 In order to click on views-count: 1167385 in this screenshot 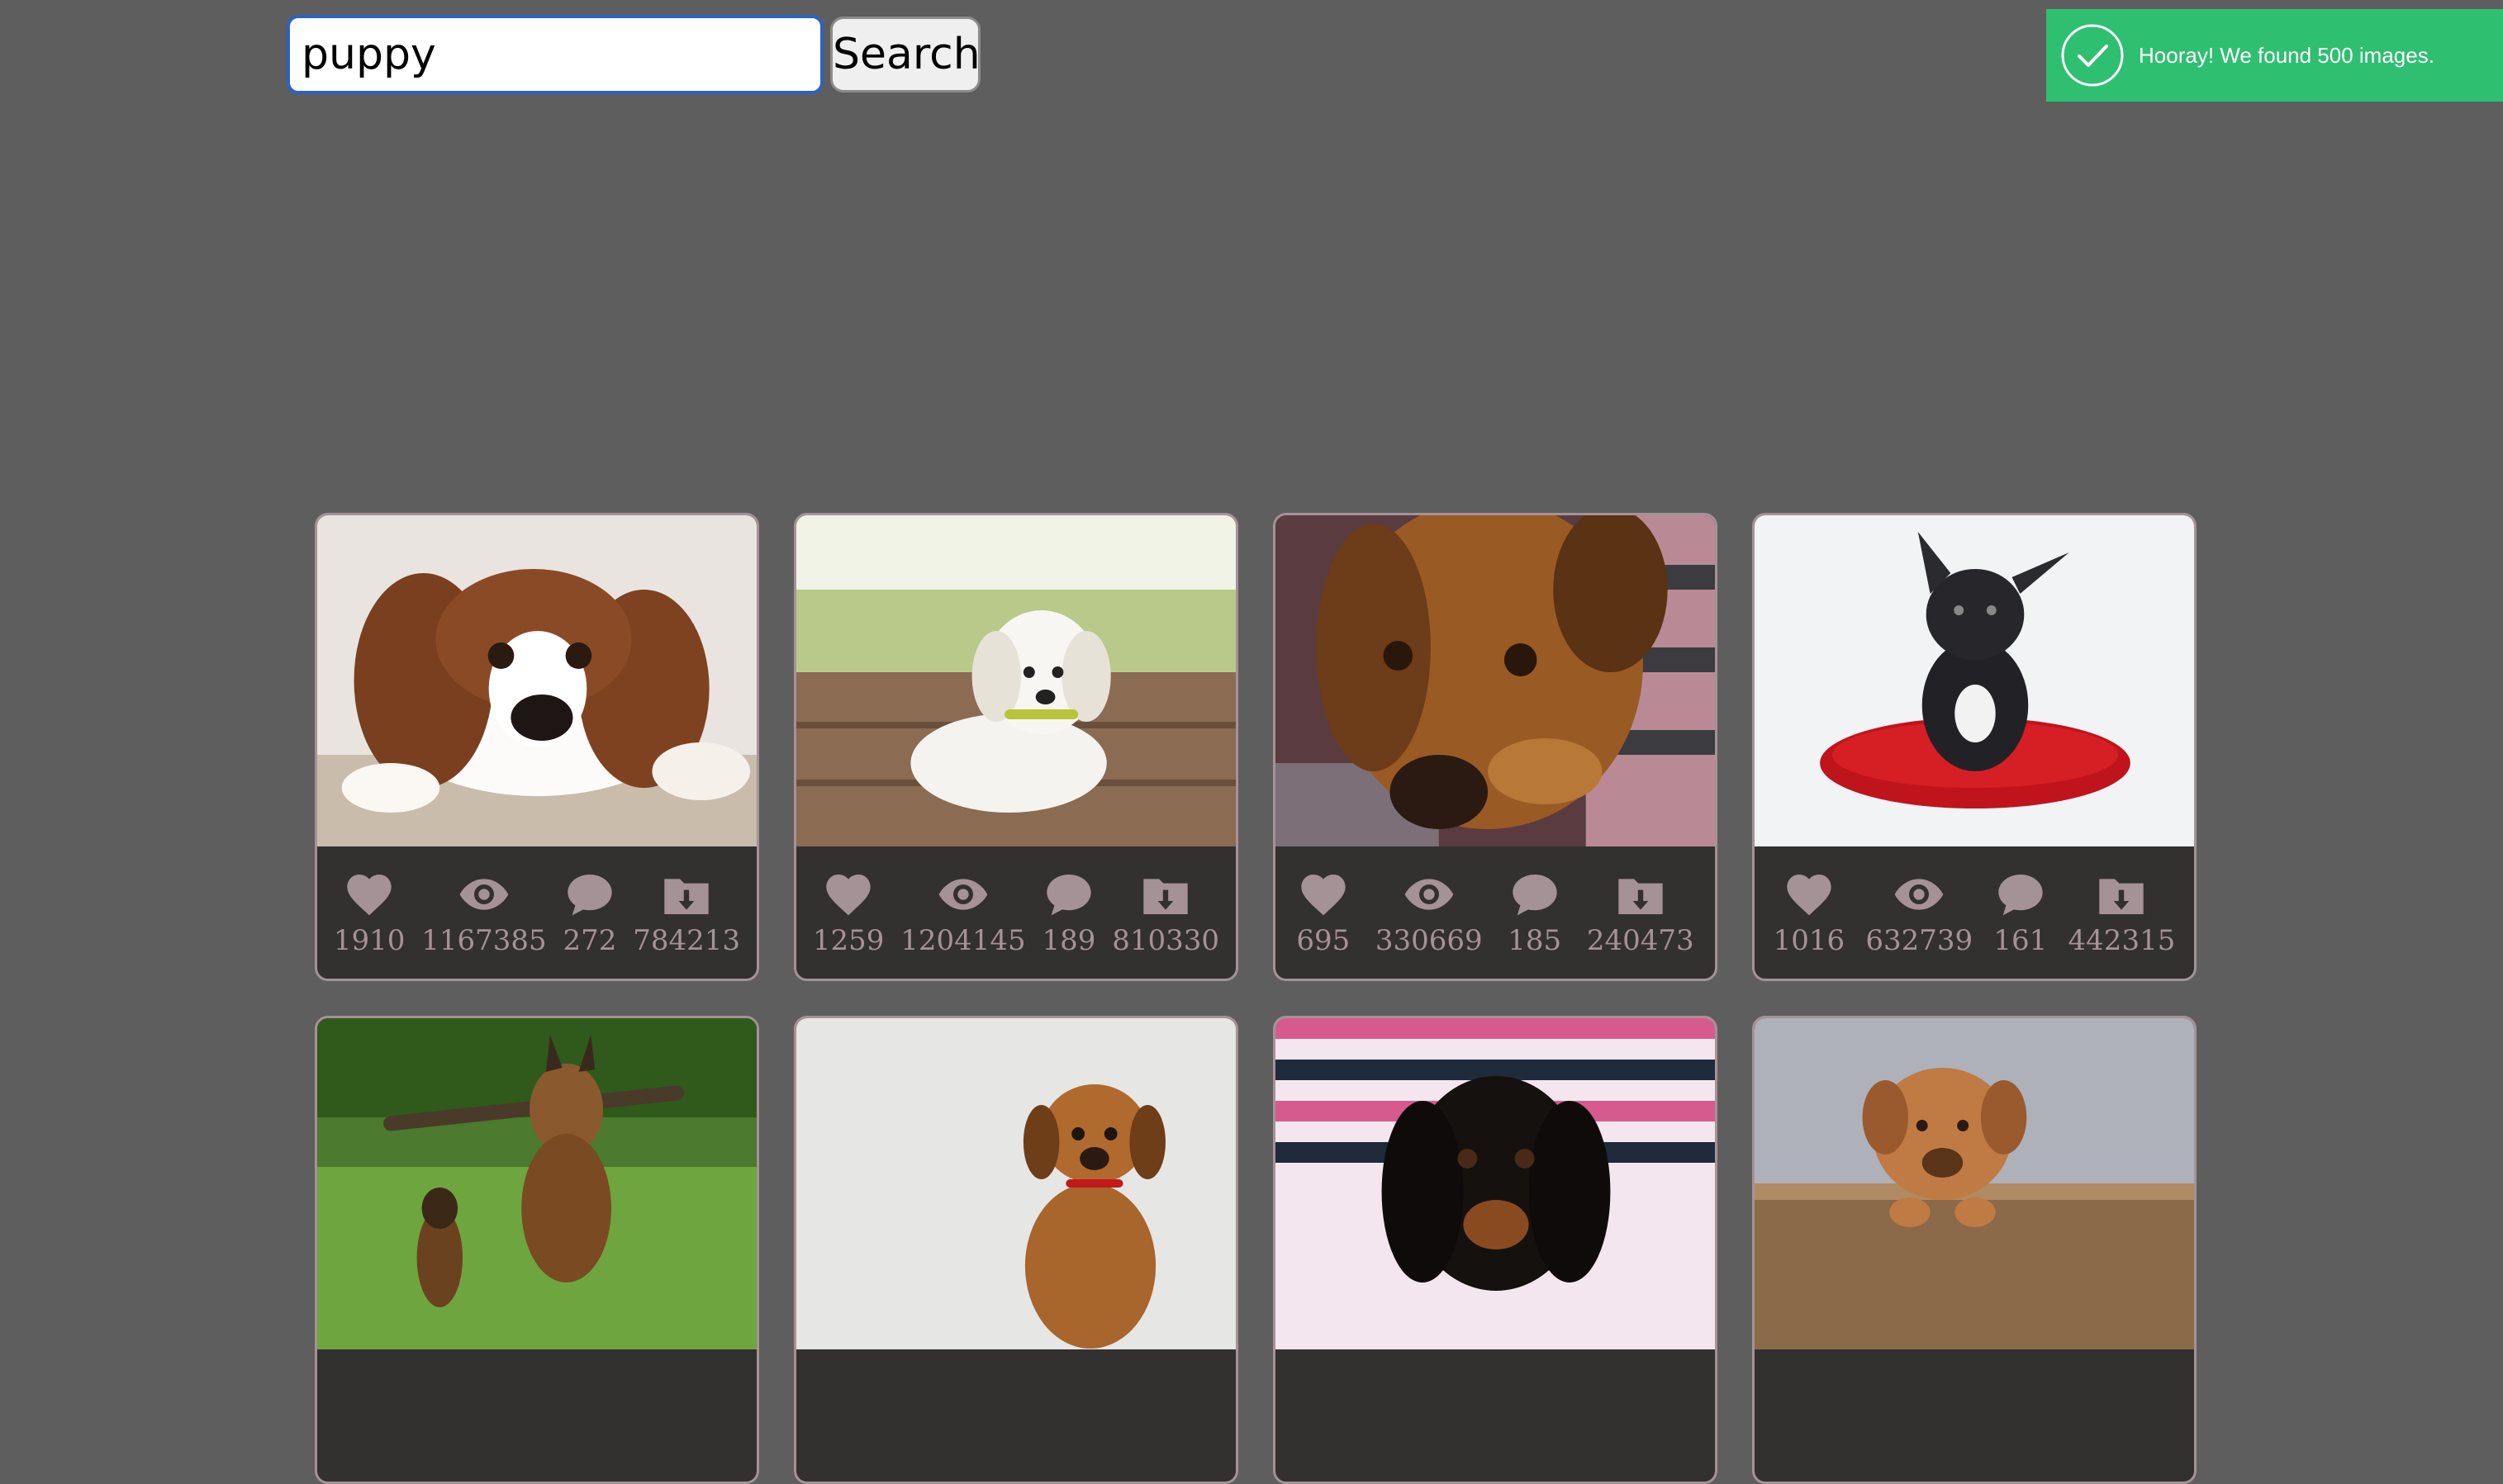, I will do `click(484, 940)`.